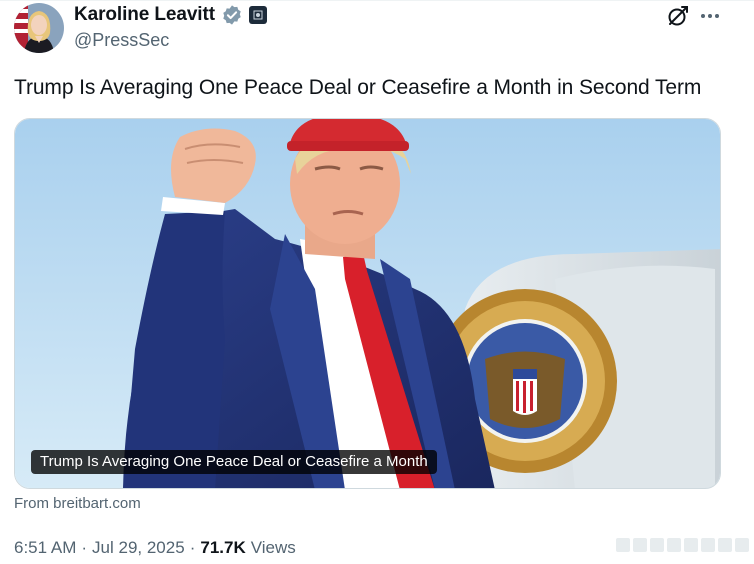  I want to click on grok-icon, so click(678, 16).